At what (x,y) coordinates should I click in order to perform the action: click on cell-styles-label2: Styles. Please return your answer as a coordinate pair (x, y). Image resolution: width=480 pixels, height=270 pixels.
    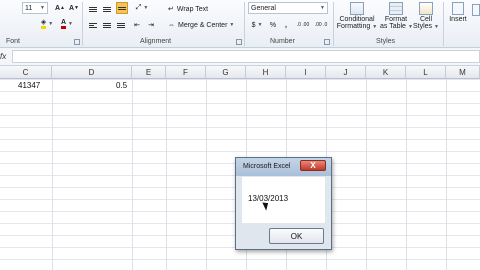
    Looking at the image, I should click on (422, 26).